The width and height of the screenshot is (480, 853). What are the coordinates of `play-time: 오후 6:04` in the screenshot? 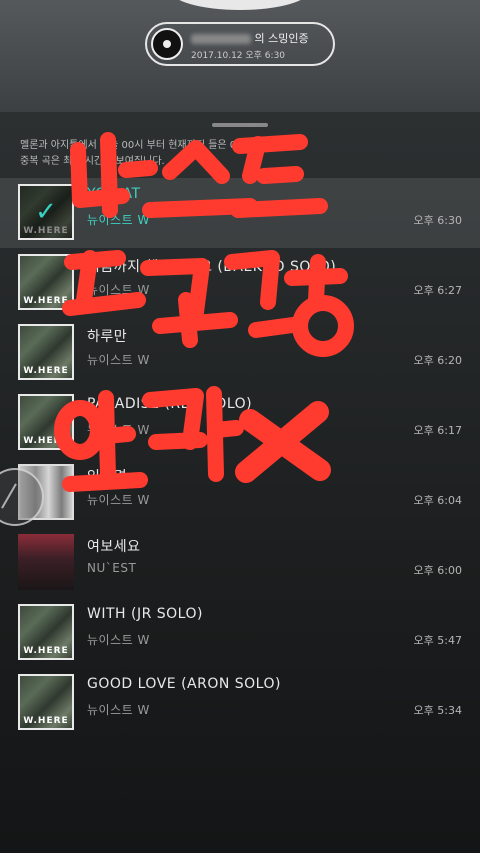 It's located at (437, 500).